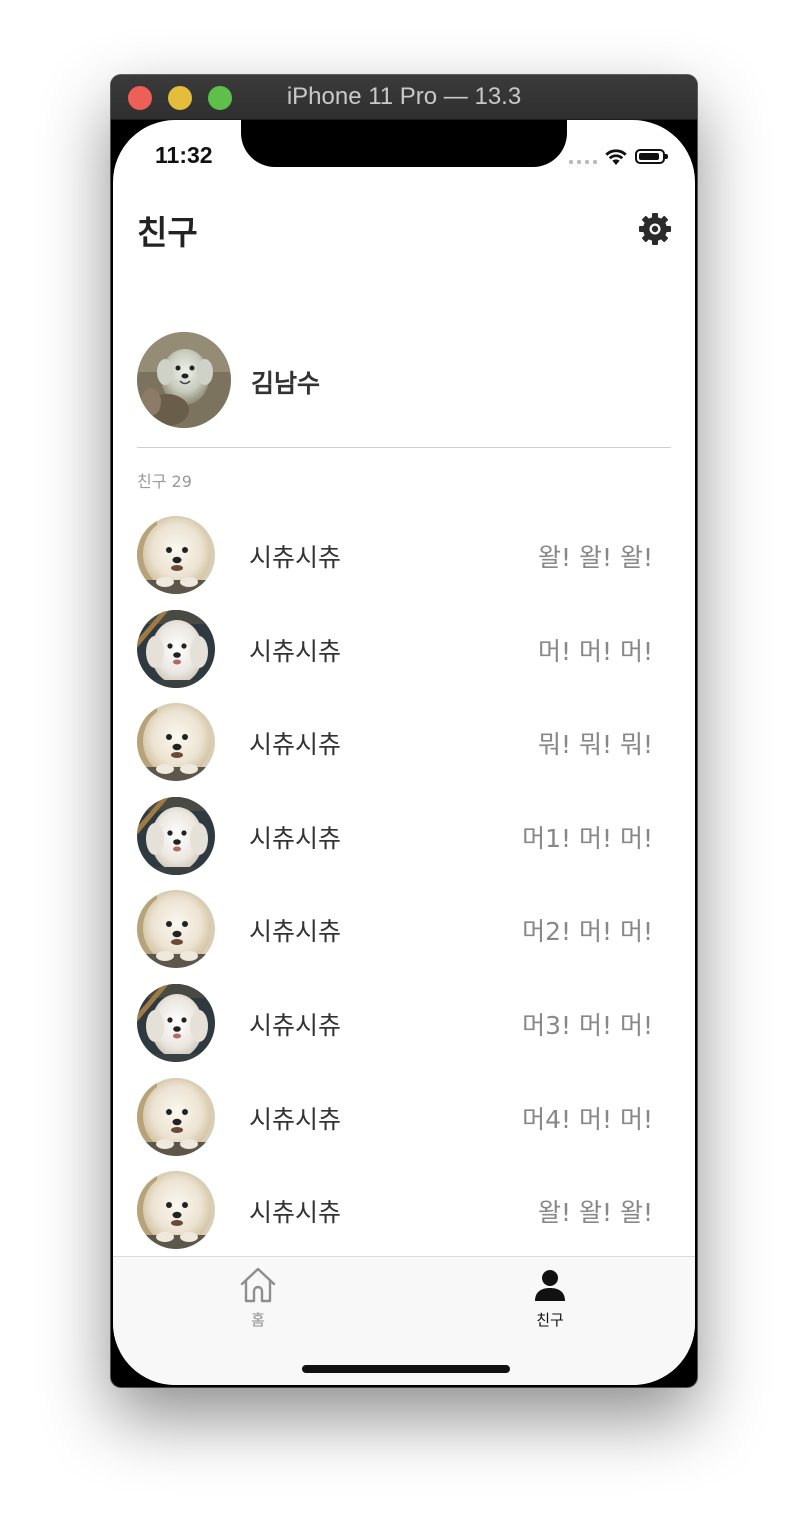 The image size is (808, 1534). What do you see at coordinates (583, 162) in the screenshot?
I see `signal-icon` at bounding box center [583, 162].